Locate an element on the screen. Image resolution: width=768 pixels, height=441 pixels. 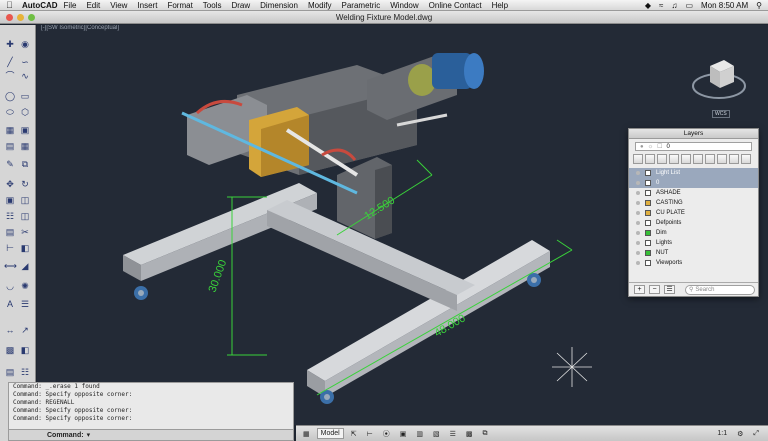
menu-dimension: Dimension is located at coordinates (279, 5).